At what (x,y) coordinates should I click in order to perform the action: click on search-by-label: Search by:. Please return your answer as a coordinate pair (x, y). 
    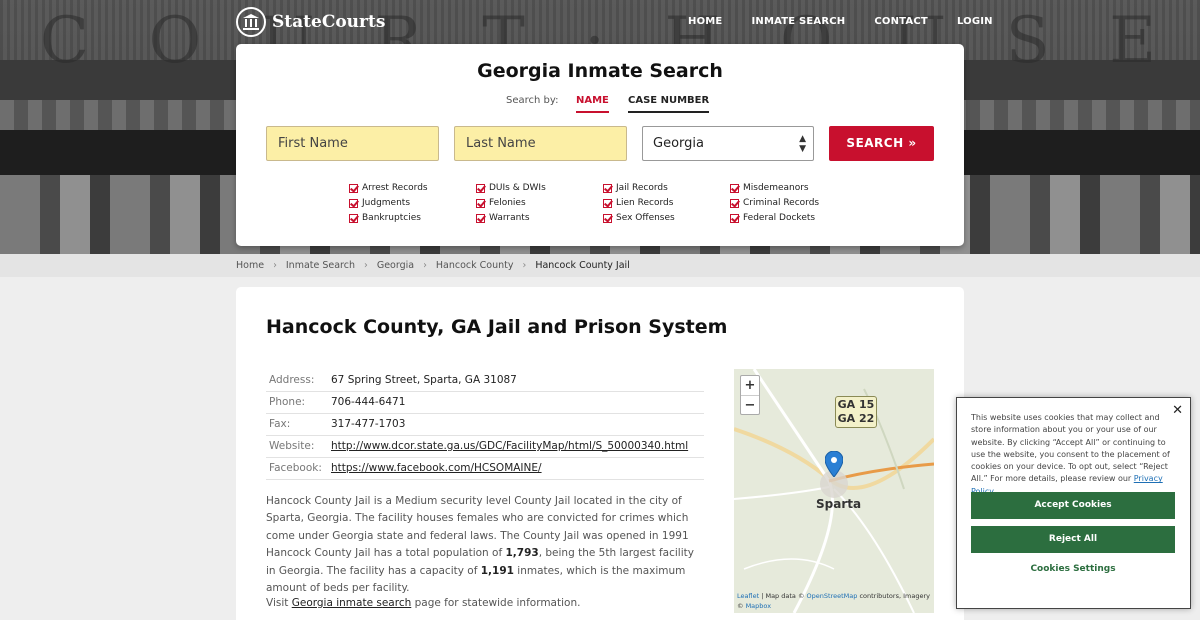
    Looking at the image, I should click on (532, 100).